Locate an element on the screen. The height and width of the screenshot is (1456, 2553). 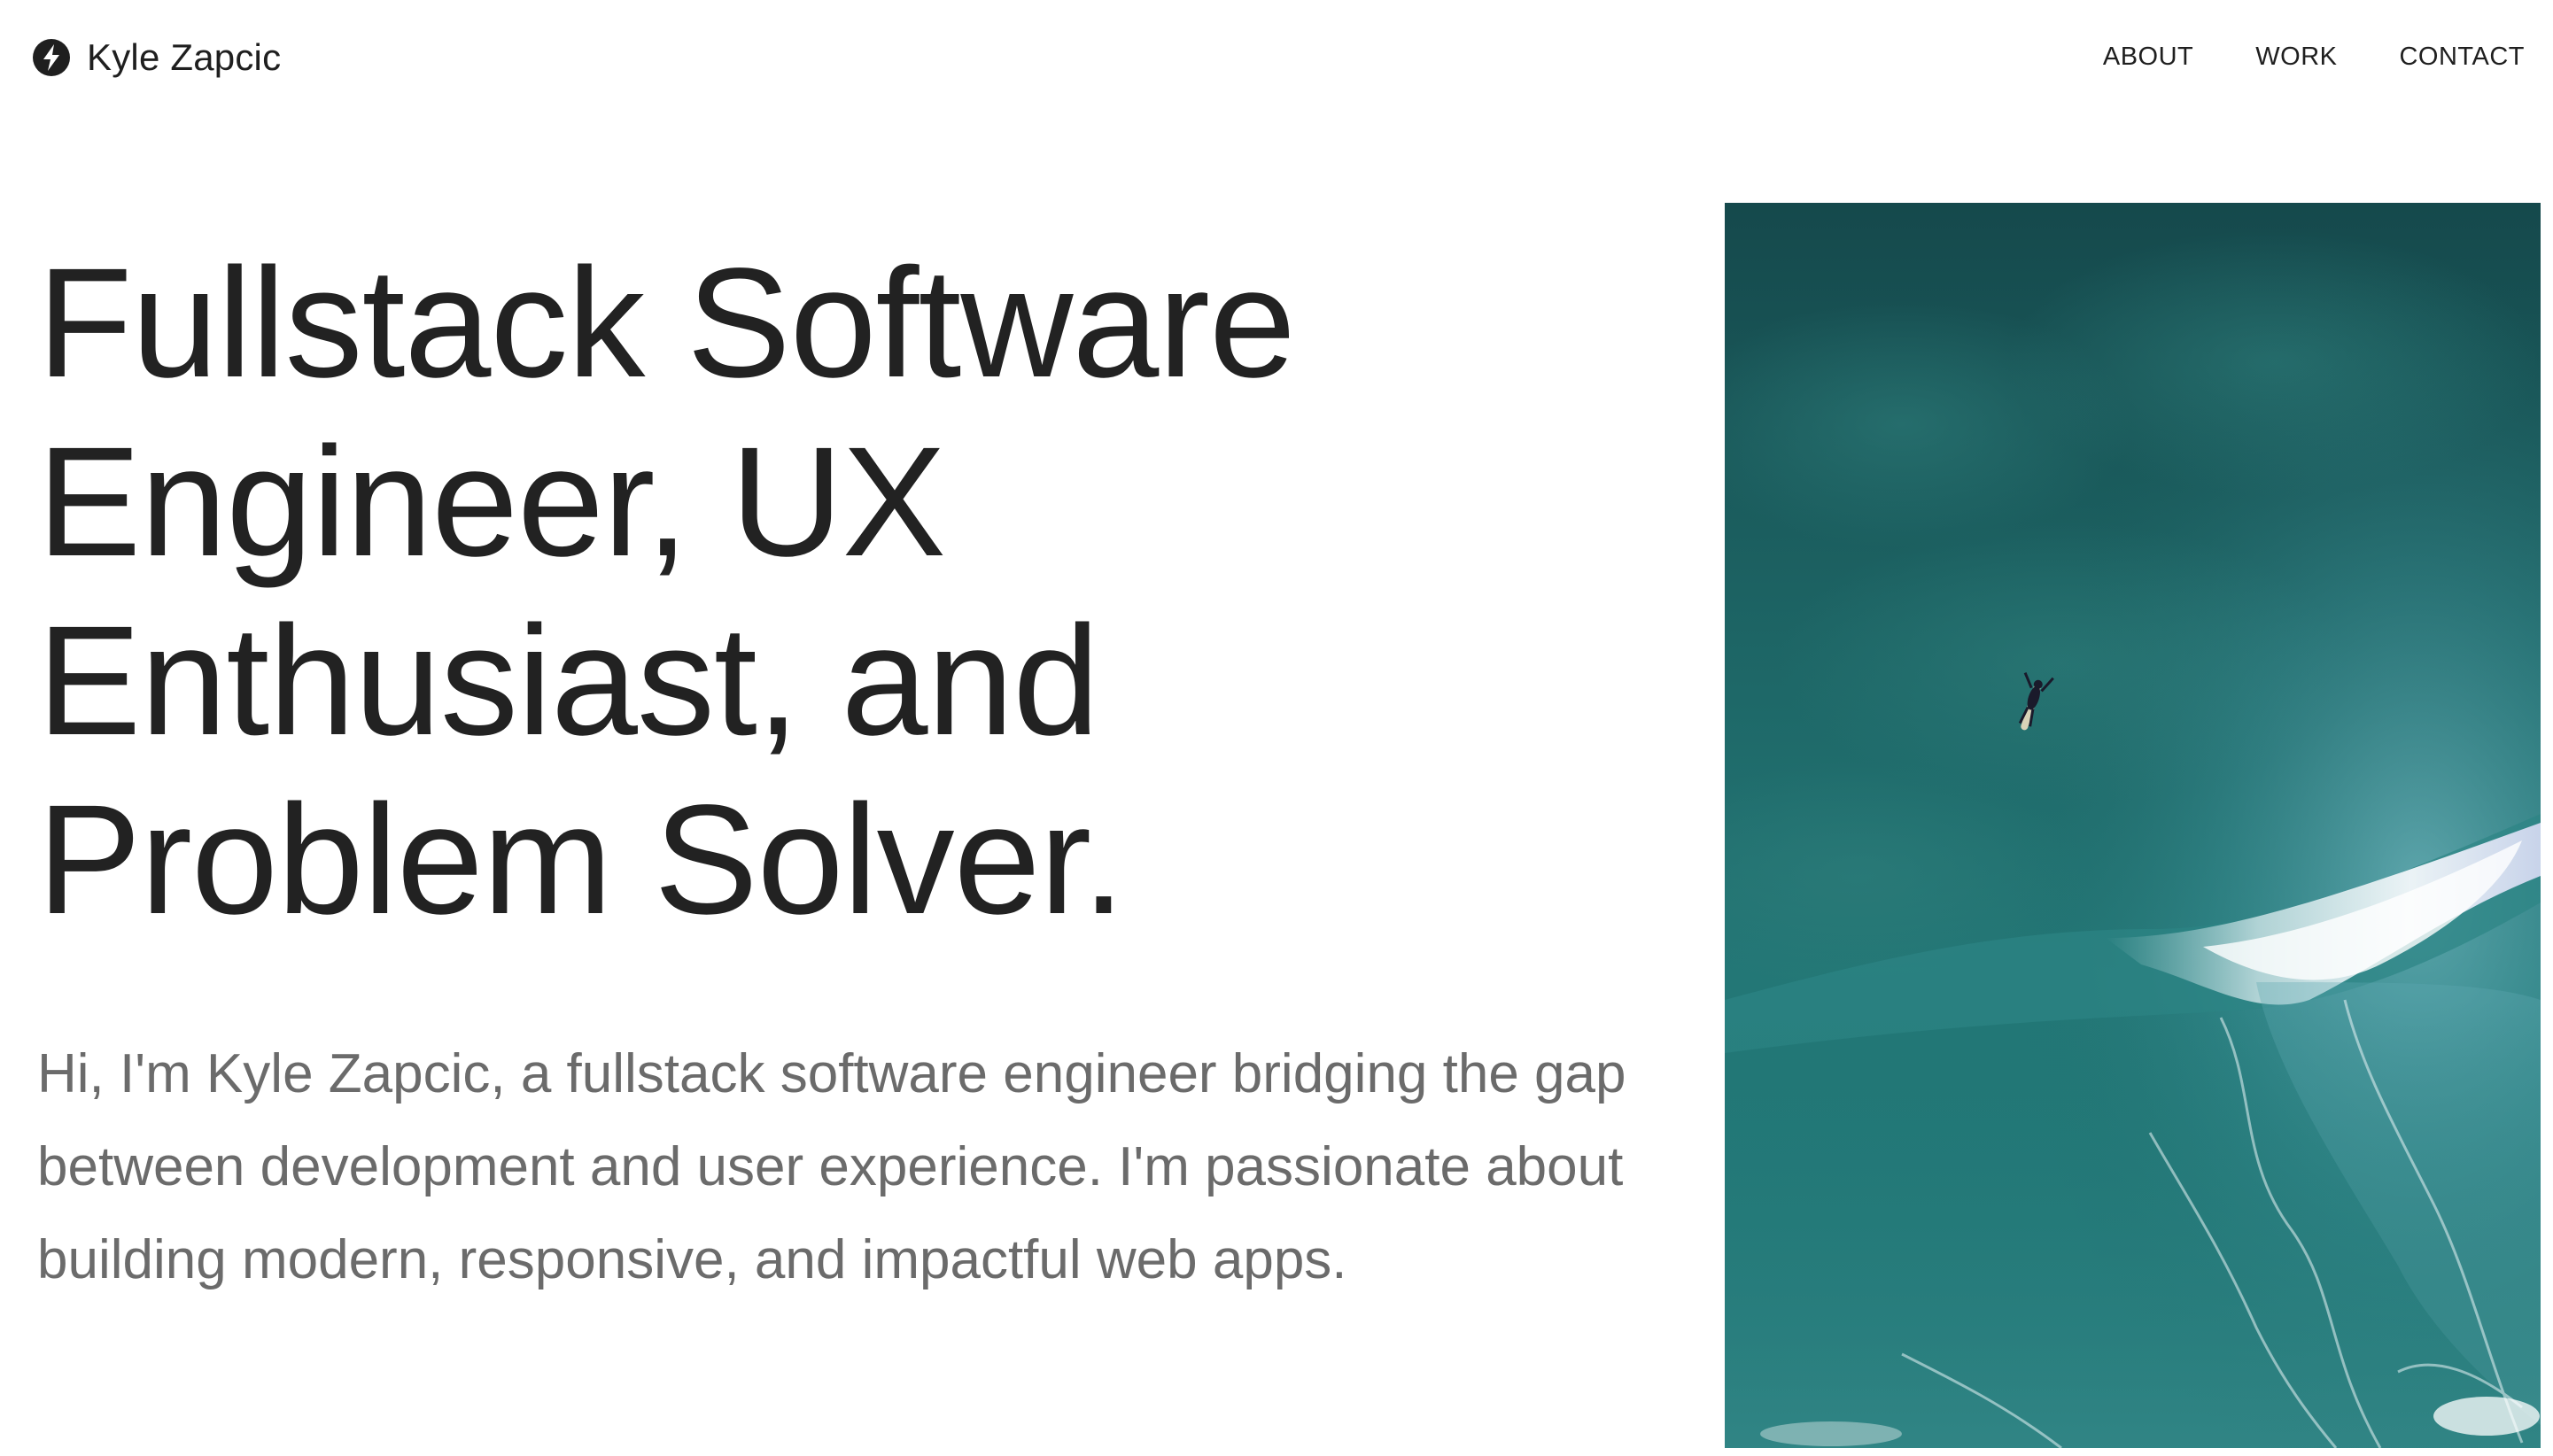
main-nav: ABOUT WORK CONTACT is located at coordinates (2314, 56).